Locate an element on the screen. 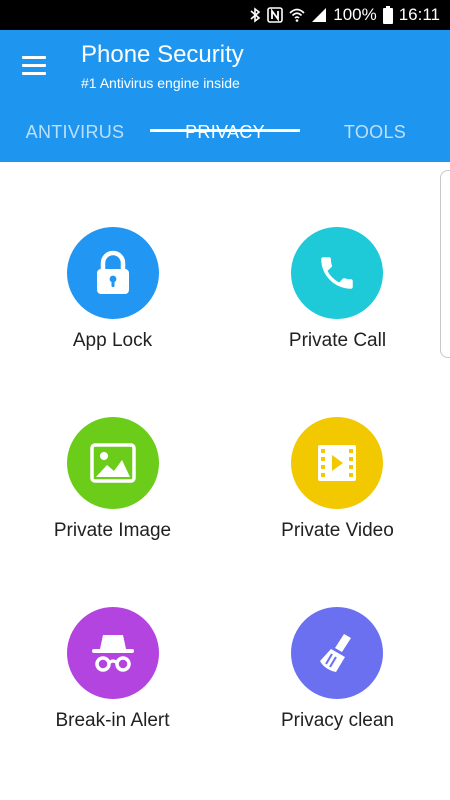  menu-icon is located at coordinates (35, 66).